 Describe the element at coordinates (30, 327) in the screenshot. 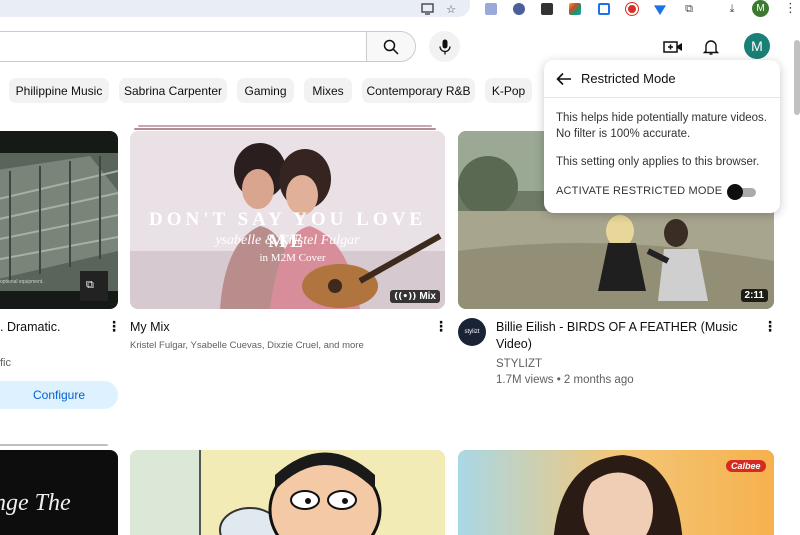

I see `video-title-1: . Dramatic.` at that location.